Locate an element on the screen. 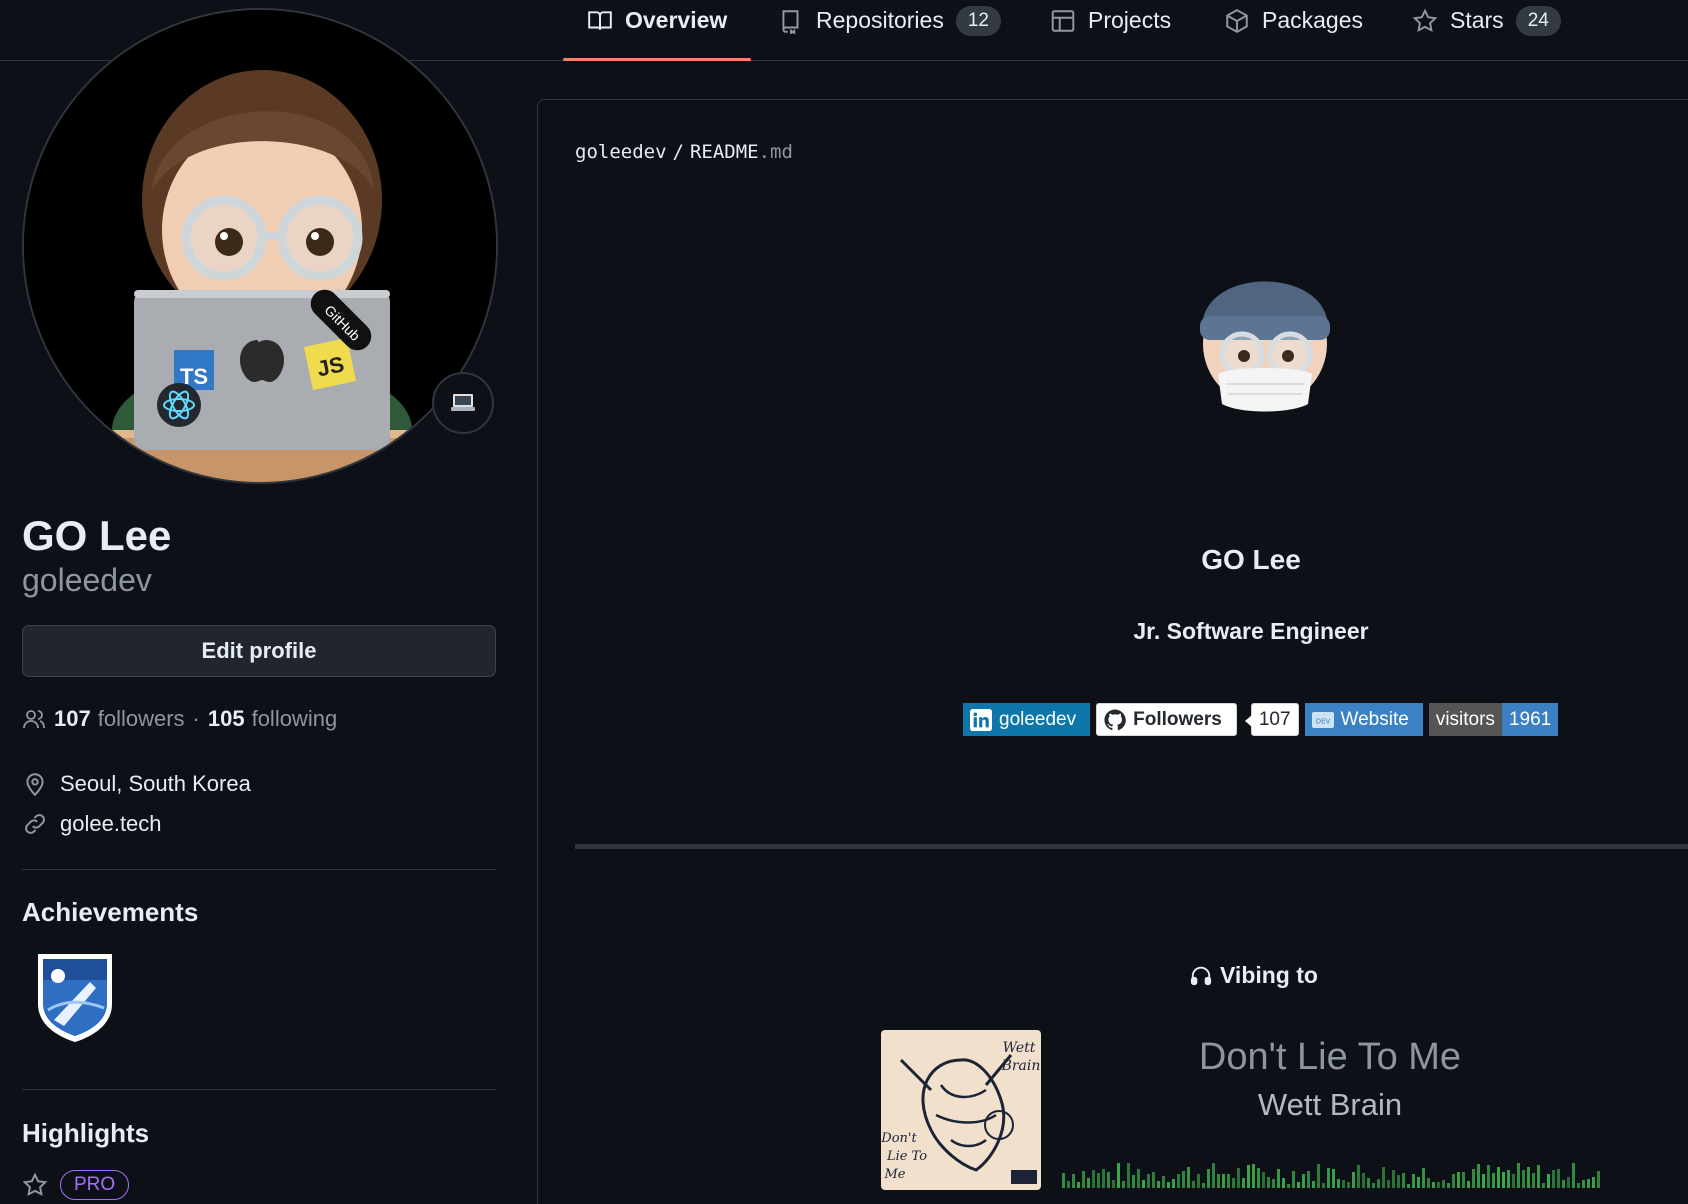  following-link: 105 following is located at coordinates (272, 719).